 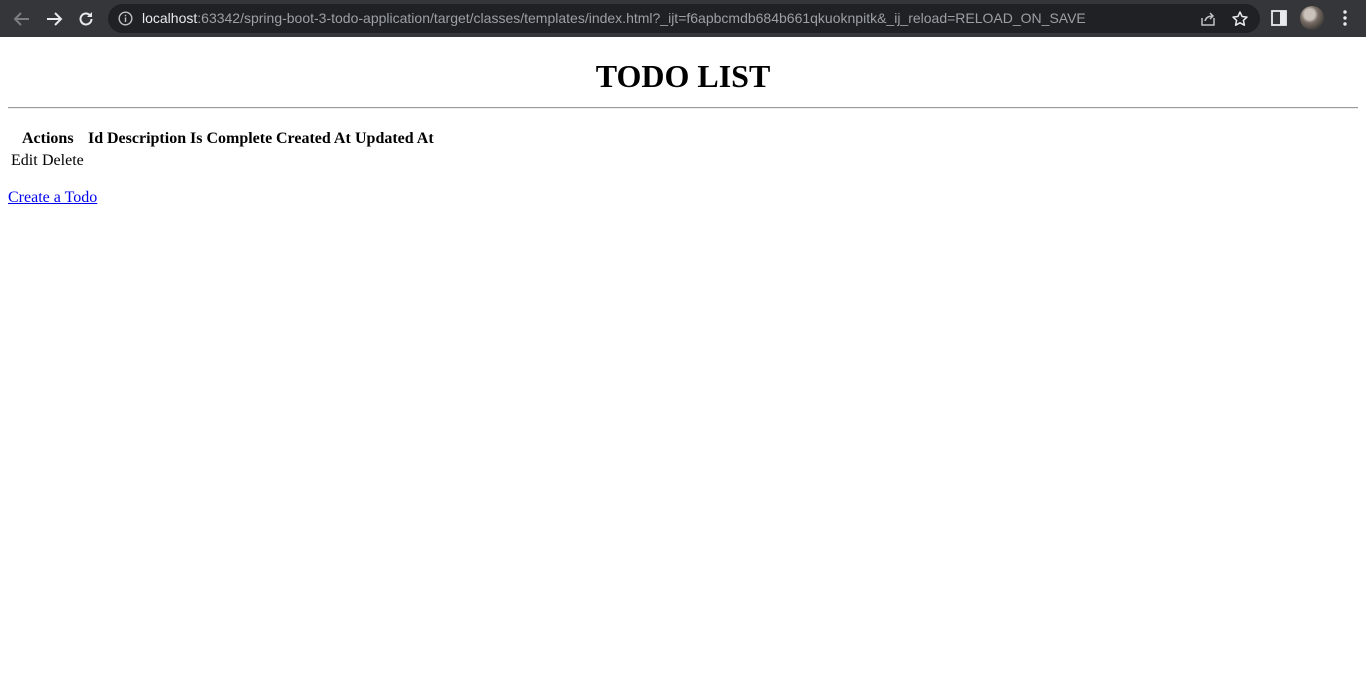 I want to click on header-updated-at: Updated At, so click(x=394, y=138).